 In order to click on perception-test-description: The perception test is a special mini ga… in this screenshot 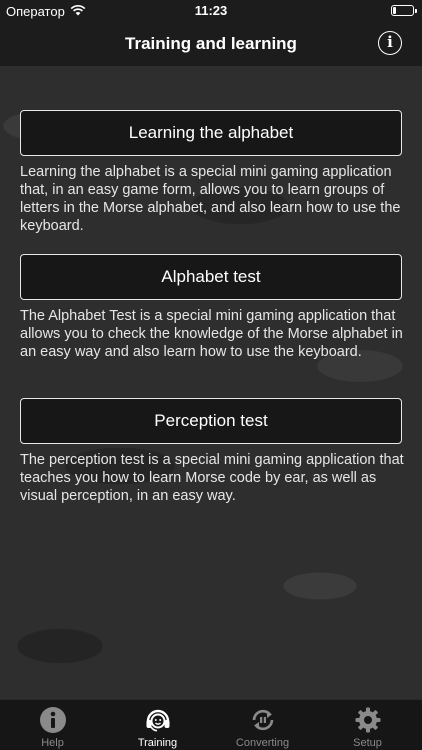, I will do `click(212, 478)`.